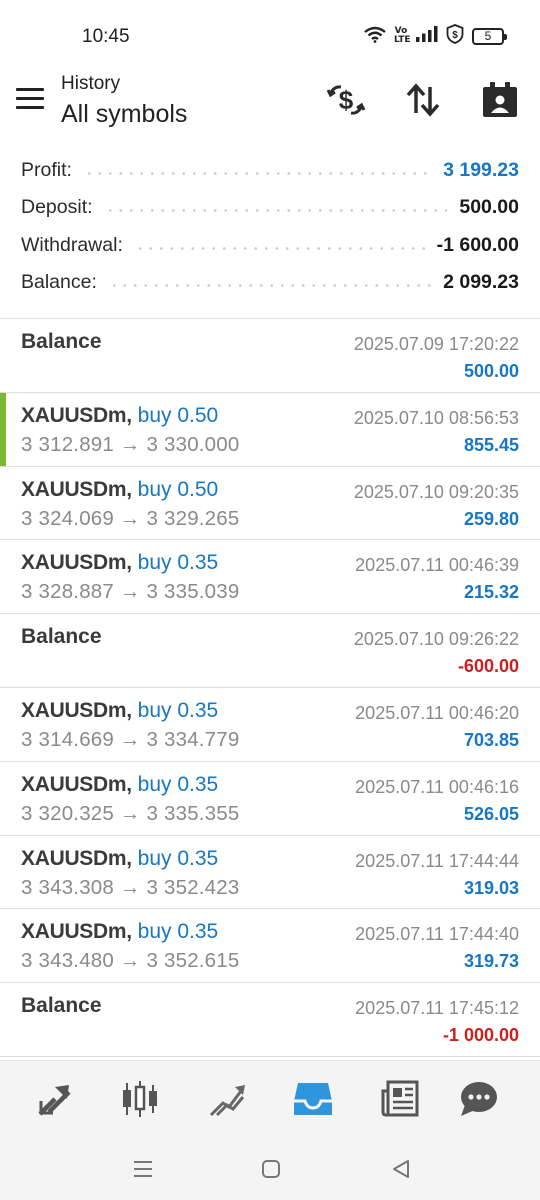 The image size is (540, 1200). What do you see at coordinates (124, 114) in the screenshot?
I see `page-title: All symbols` at bounding box center [124, 114].